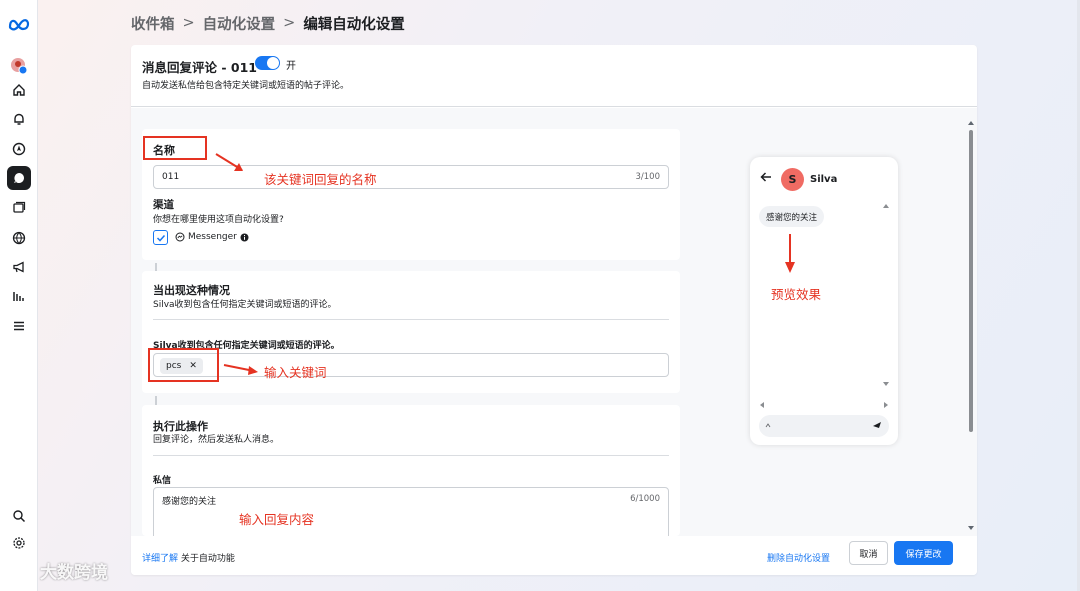 The height and width of the screenshot is (591, 1080). What do you see at coordinates (411, 455) in the screenshot?
I see `action-divider` at bounding box center [411, 455].